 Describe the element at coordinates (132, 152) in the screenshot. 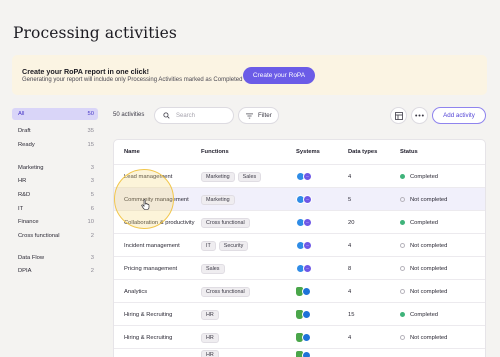

I see `column-header-name: Name` at that location.